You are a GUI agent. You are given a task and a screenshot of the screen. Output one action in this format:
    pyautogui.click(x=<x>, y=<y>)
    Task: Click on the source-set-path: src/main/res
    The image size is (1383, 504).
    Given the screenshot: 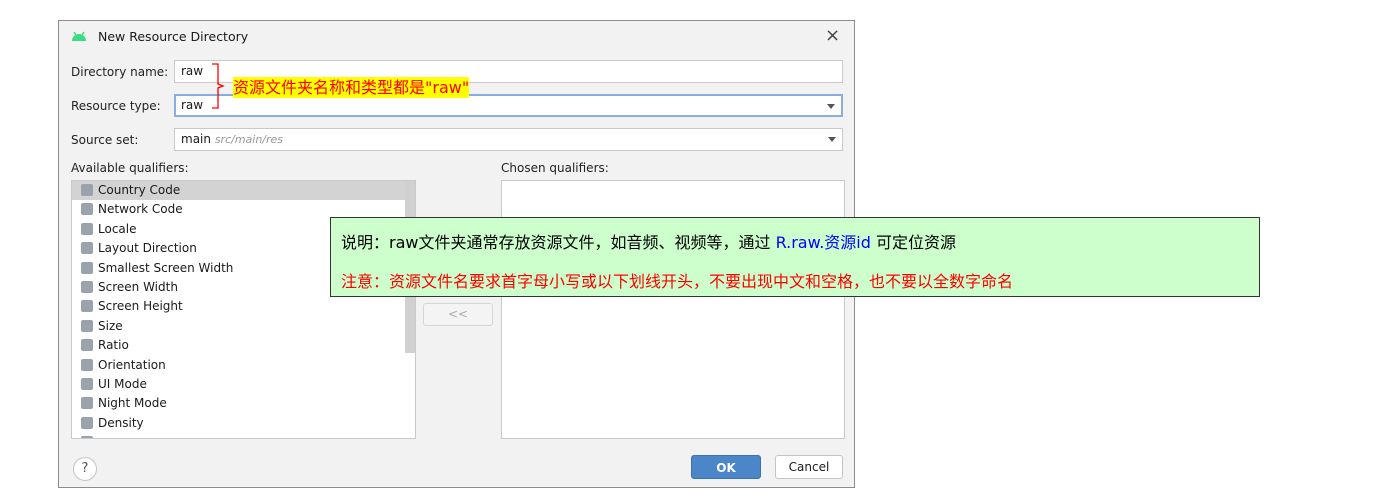 What is the action you would take?
    pyautogui.click(x=249, y=139)
    